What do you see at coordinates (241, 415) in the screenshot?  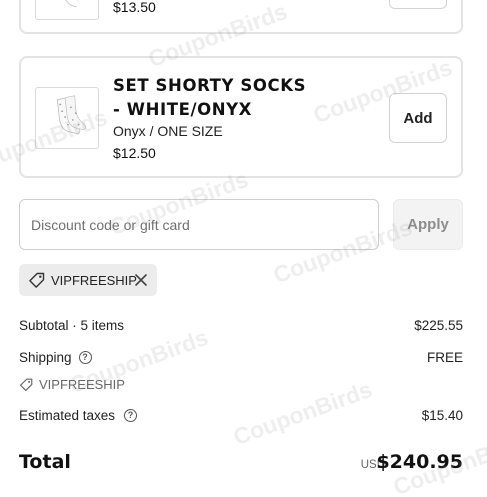 I see `taxes-row: Estimated taxes ? $15.40` at bounding box center [241, 415].